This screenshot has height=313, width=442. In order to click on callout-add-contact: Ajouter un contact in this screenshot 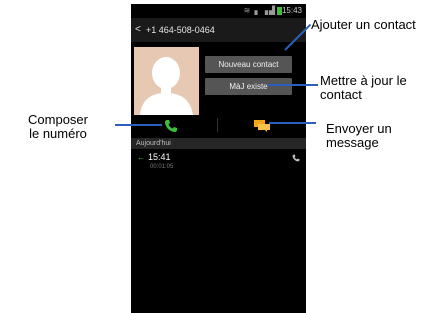, I will do `click(363, 25)`.